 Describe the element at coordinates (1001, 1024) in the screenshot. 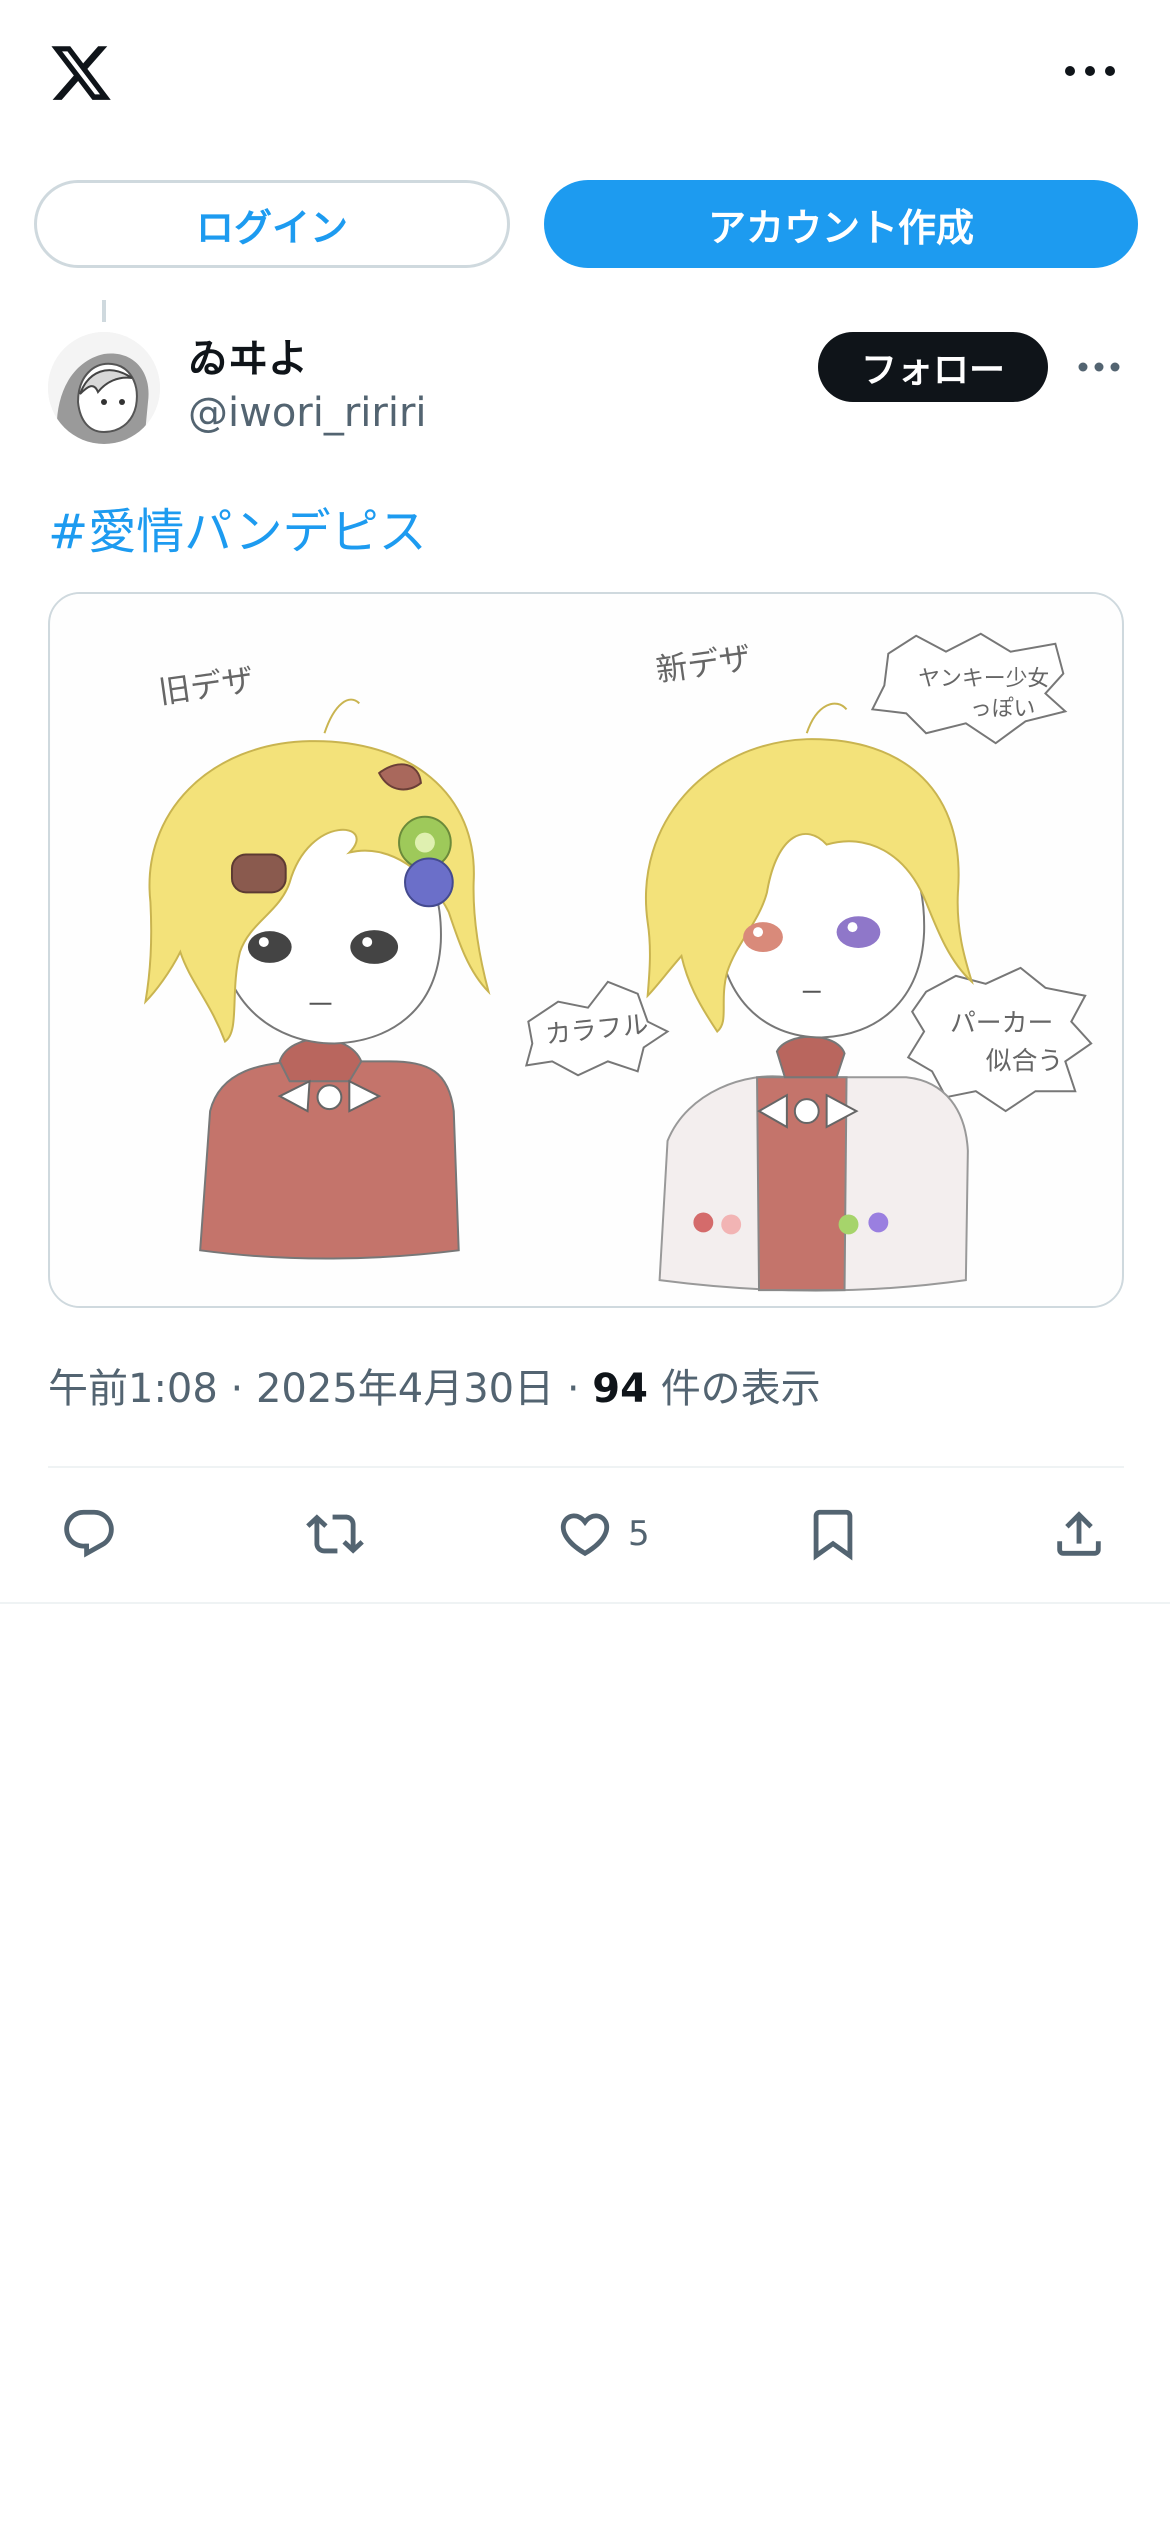

I see `annotation-parka-1: パーカー` at that location.